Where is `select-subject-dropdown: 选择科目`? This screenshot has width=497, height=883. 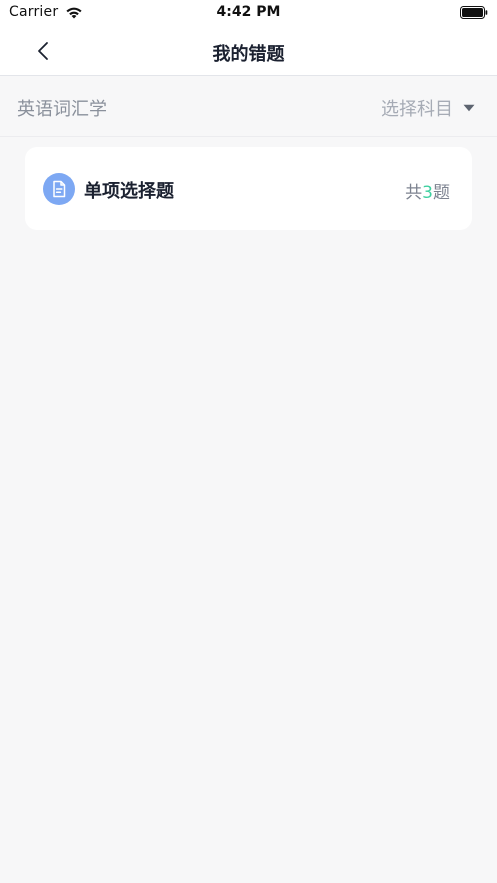
select-subject-dropdown: 选择科目 is located at coordinates (428, 108).